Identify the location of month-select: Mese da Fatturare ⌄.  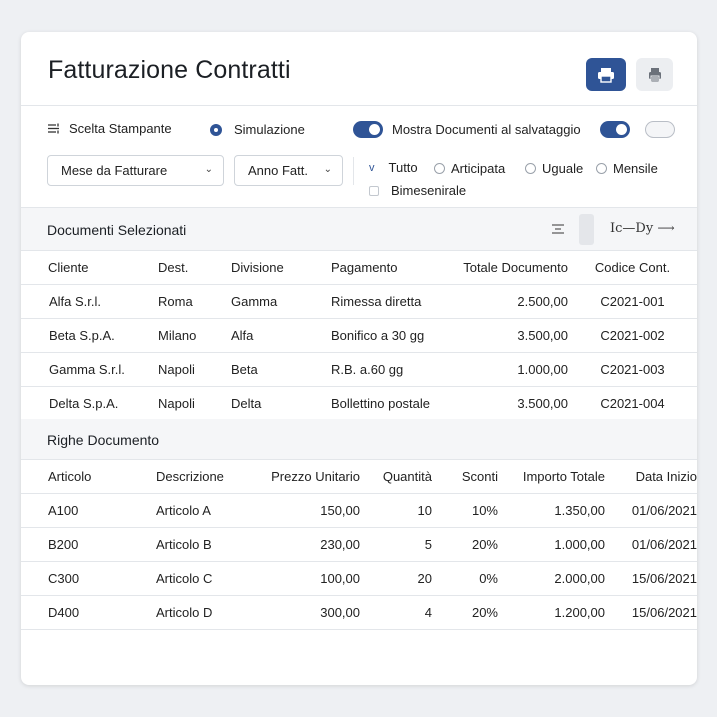
(135, 170).